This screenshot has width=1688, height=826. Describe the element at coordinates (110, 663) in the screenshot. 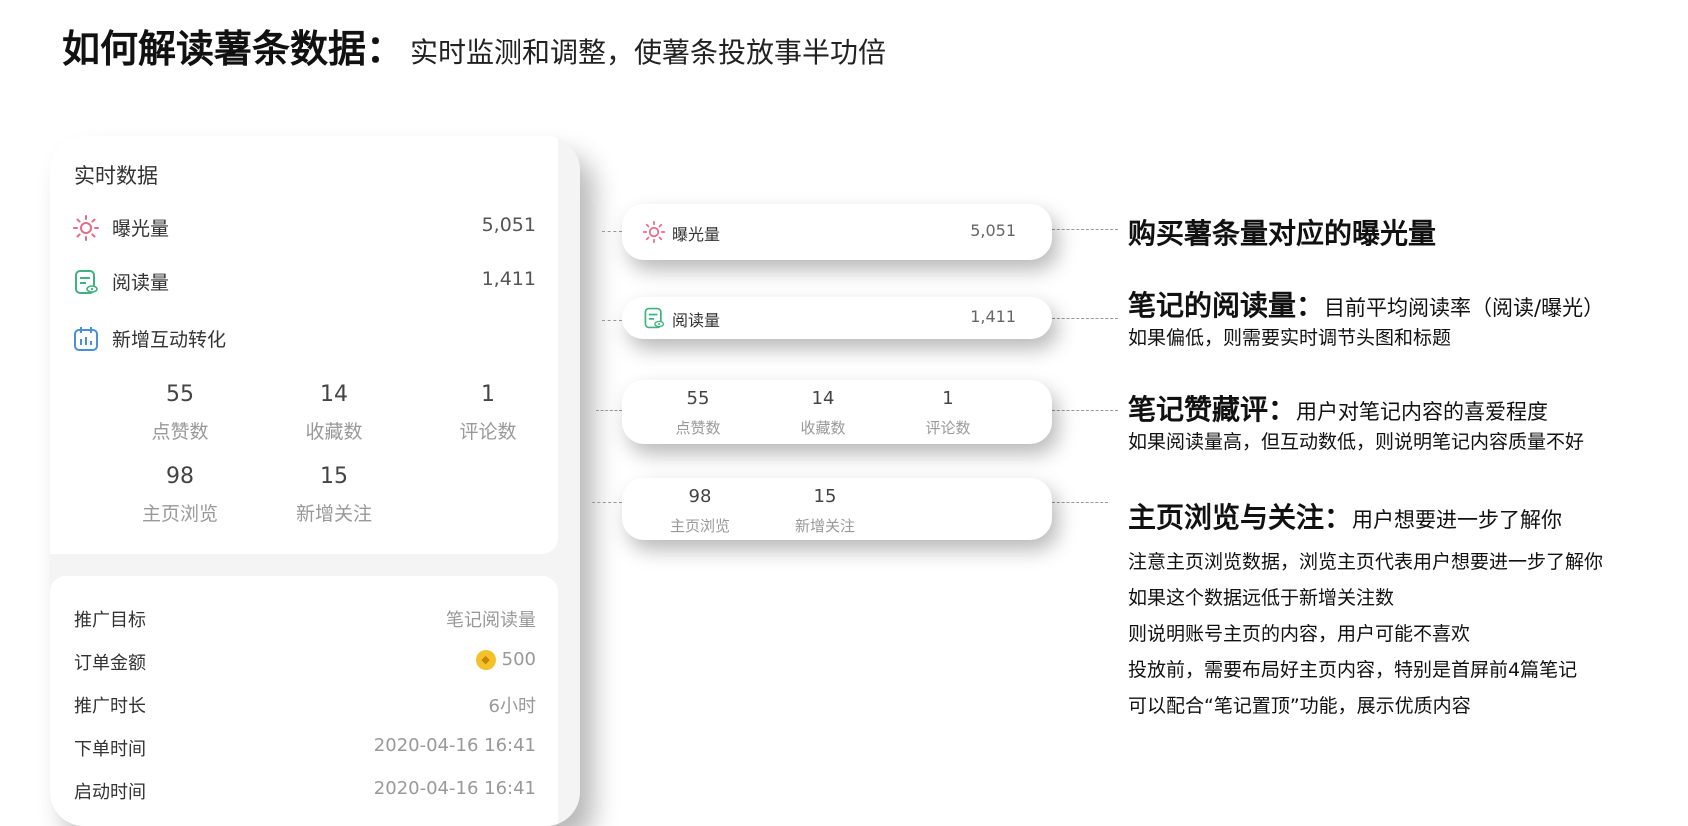

I see `info-key: 订单金额` at that location.